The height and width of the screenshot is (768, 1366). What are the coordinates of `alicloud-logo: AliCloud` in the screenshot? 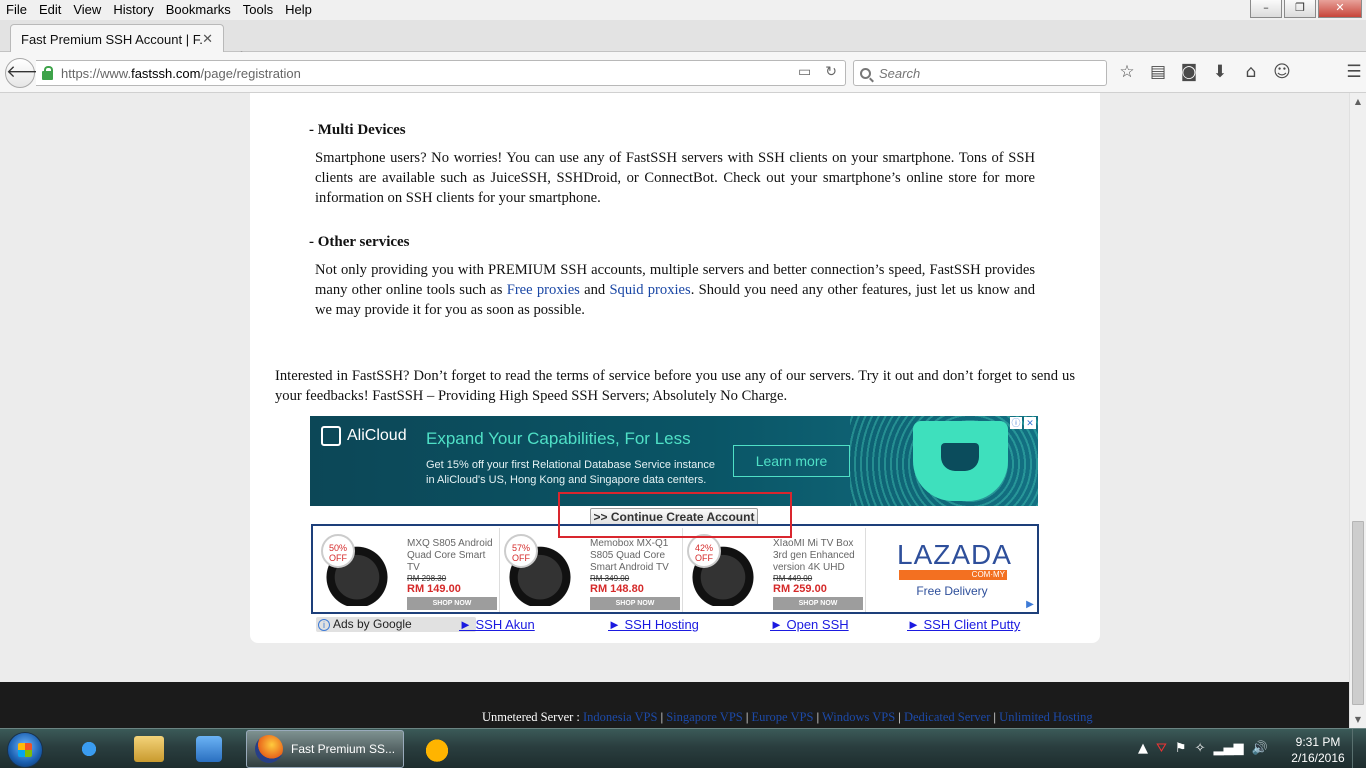 It's located at (364, 436).